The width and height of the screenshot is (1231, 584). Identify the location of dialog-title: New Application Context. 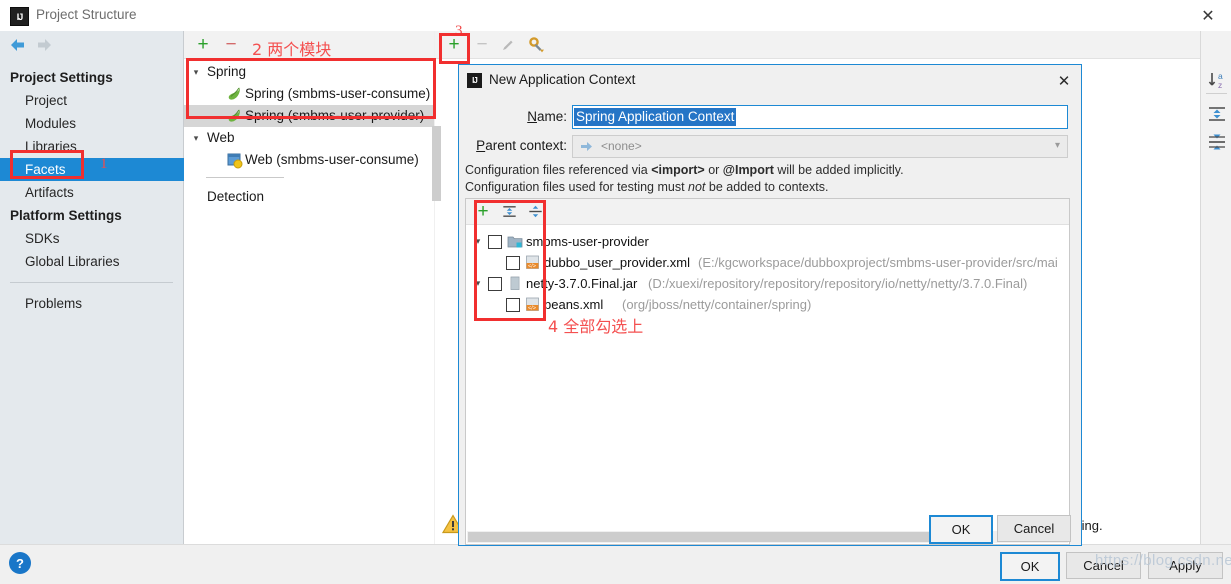
(562, 79).